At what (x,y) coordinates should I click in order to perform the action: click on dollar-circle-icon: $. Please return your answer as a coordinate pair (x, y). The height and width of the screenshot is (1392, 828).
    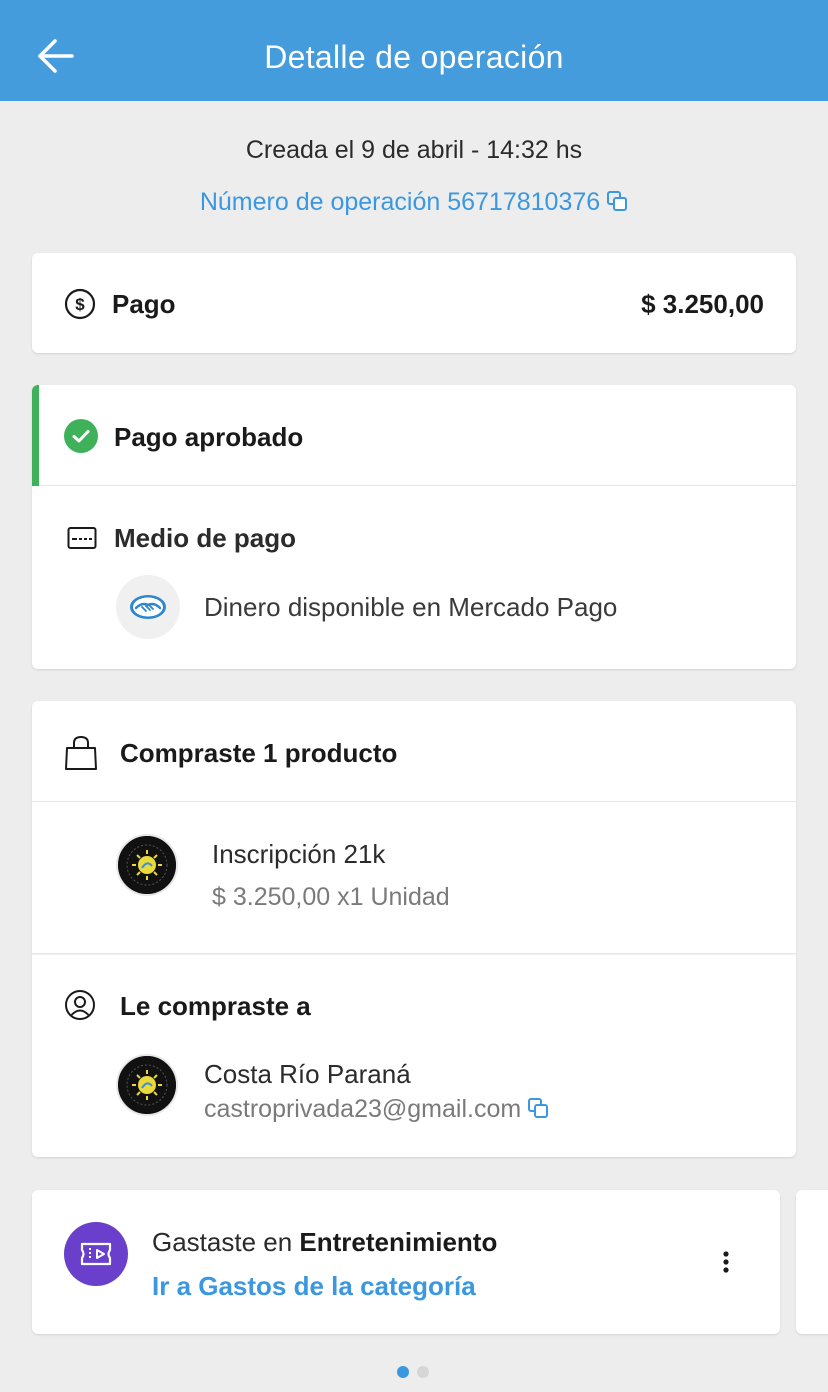
    Looking at the image, I should click on (80, 304).